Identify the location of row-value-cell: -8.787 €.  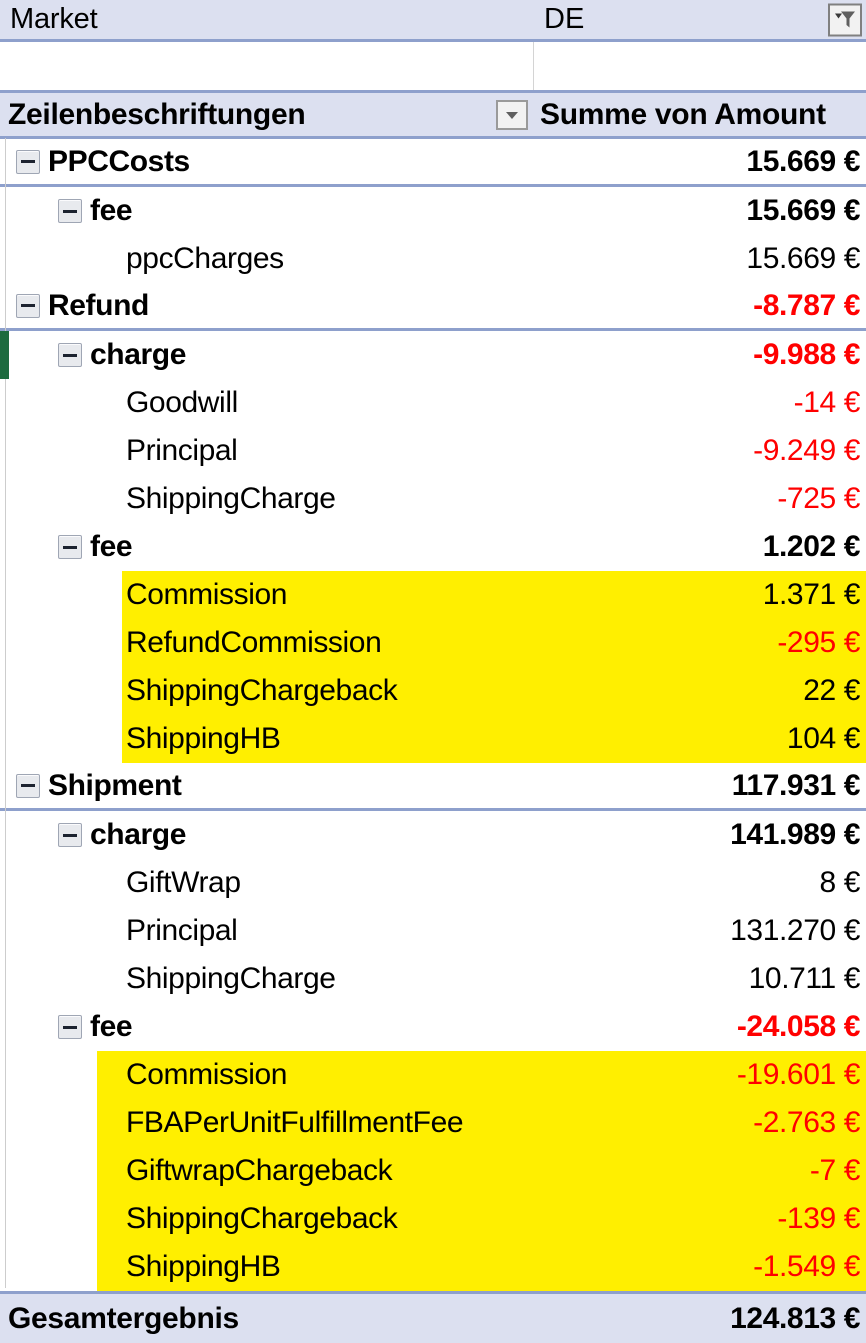
(700, 305).